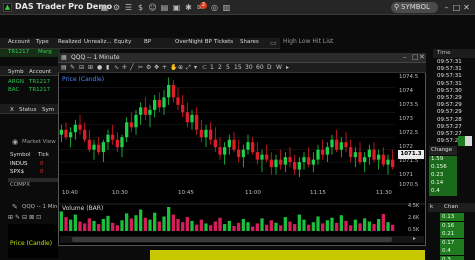 Image resolution: width=475 pixels, height=260 pixels. Describe the element at coordinates (195, 68) in the screenshot. I see `dropdown-icon: ▾` at that location.